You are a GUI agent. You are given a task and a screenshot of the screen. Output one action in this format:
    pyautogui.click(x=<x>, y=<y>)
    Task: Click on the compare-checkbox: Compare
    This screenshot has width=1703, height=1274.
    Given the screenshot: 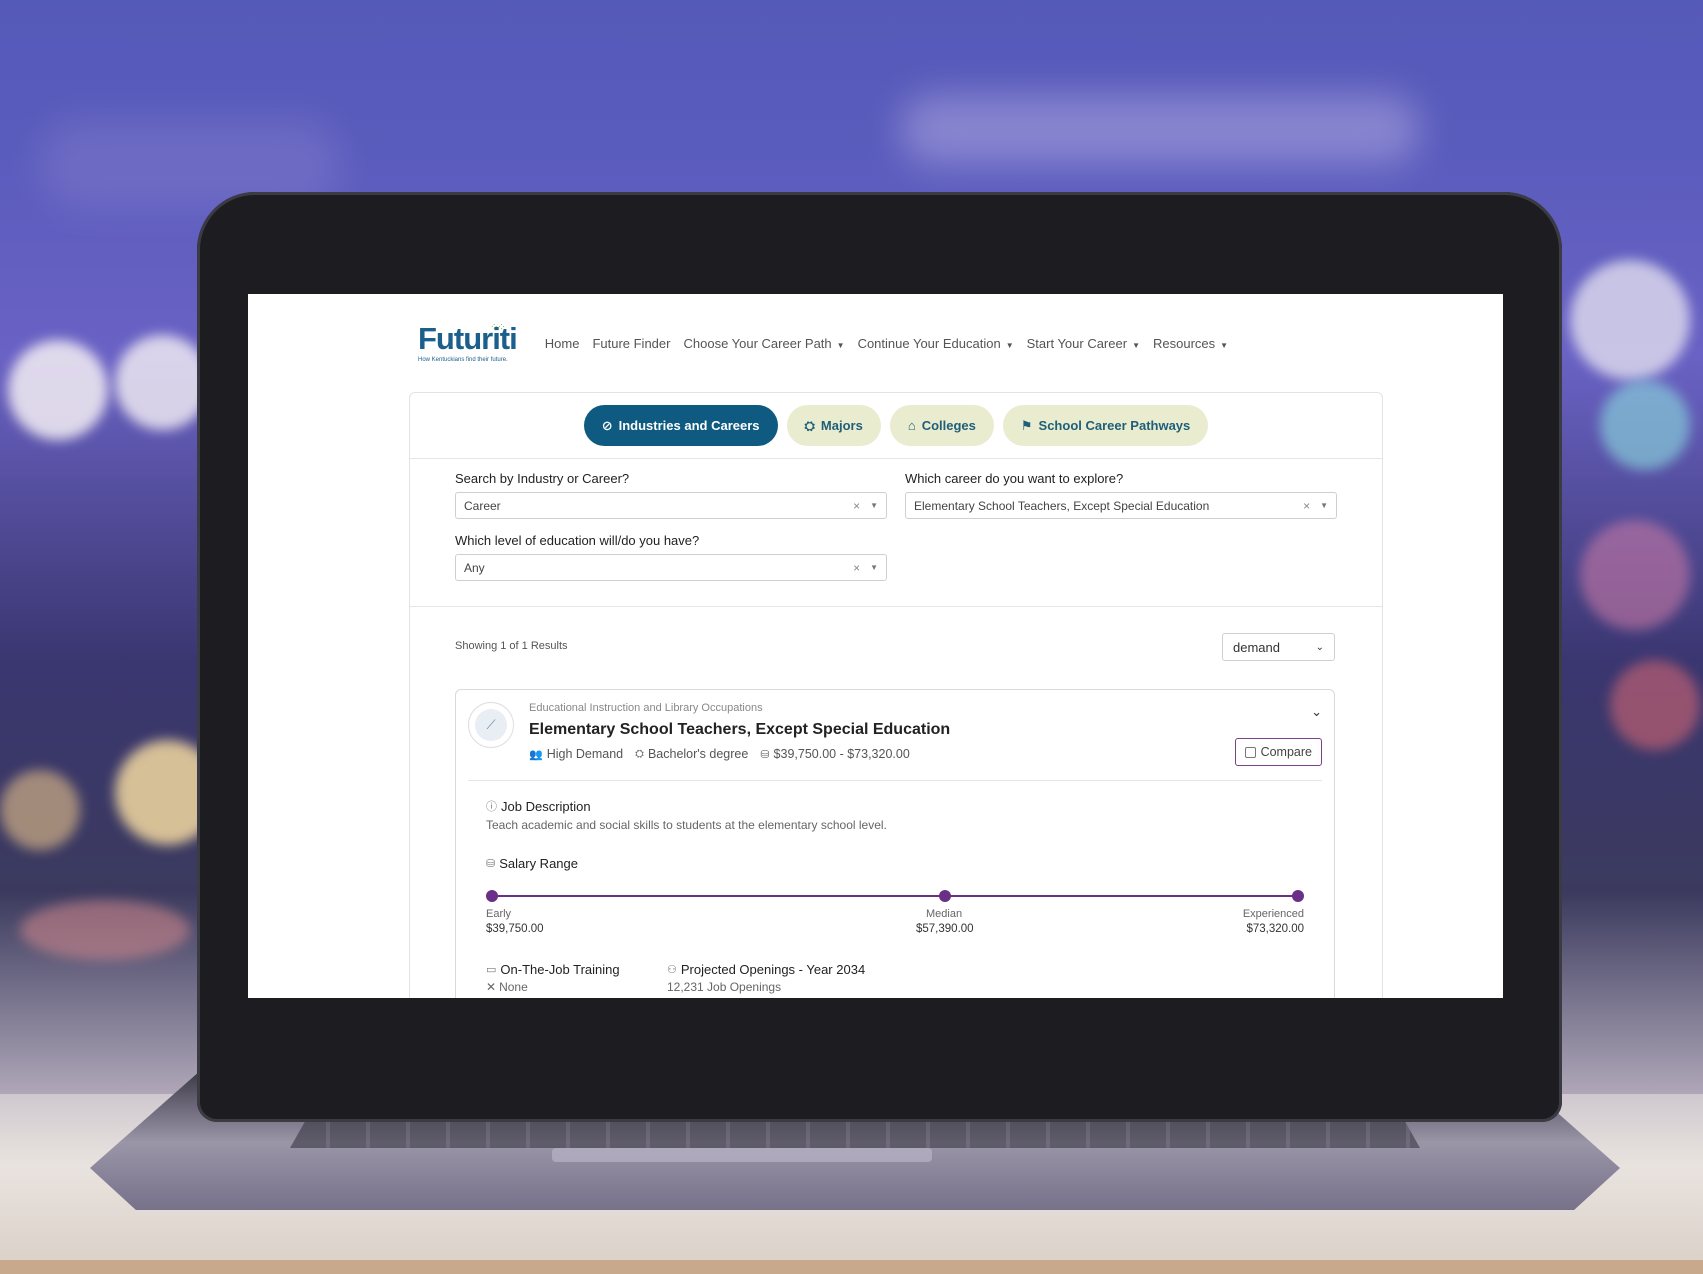 What is the action you would take?
    pyautogui.click(x=1278, y=752)
    